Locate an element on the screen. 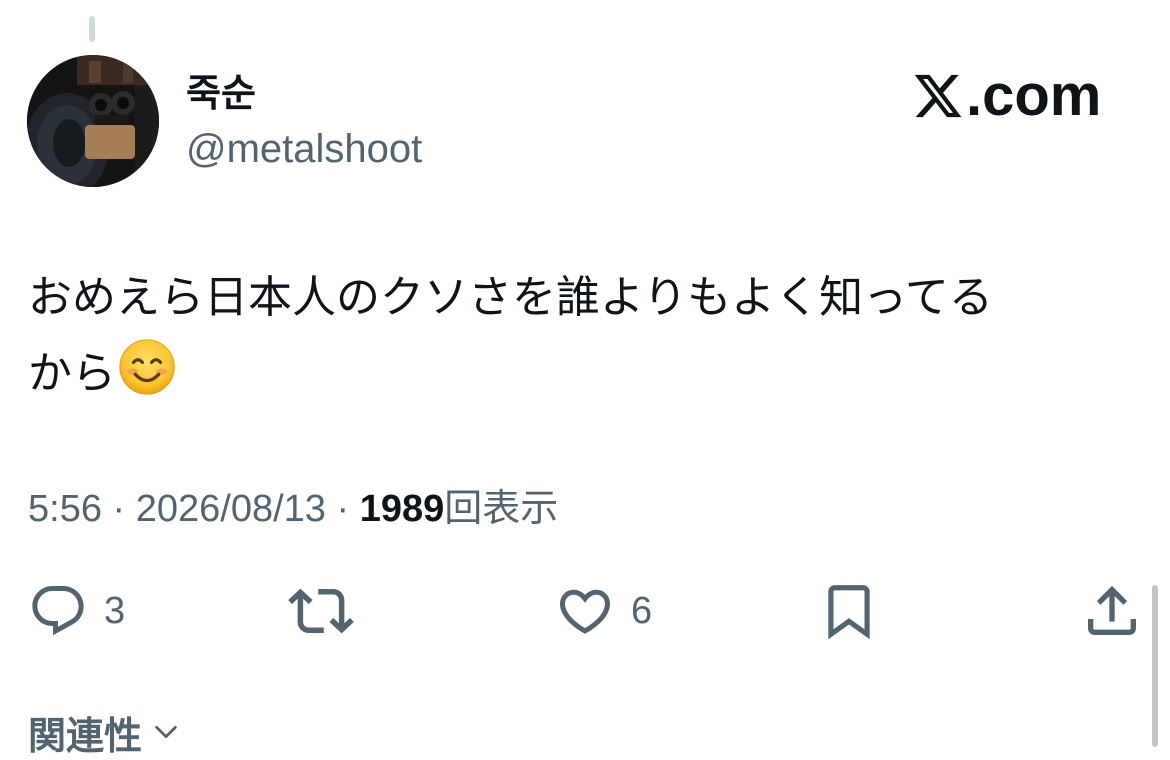 Image resolution: width=1170 pixels, height=760 pixels. share-icon is located at coordinates (1112, 610).